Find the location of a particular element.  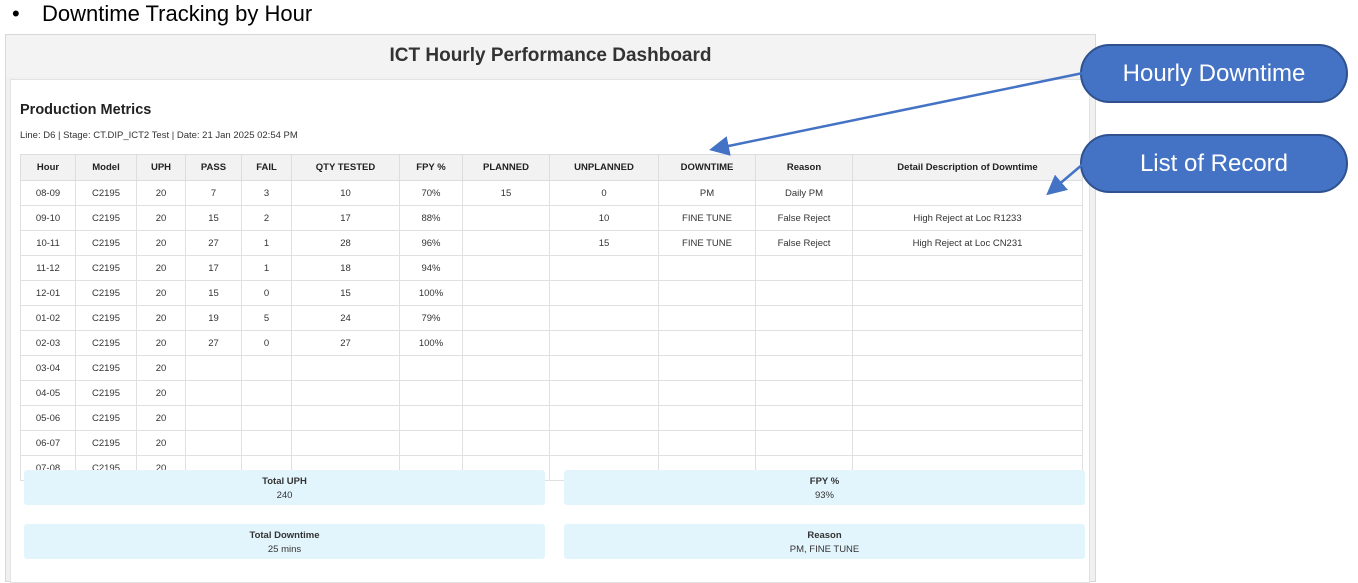

table-cell: 28 is located at coordinates (345, 243).